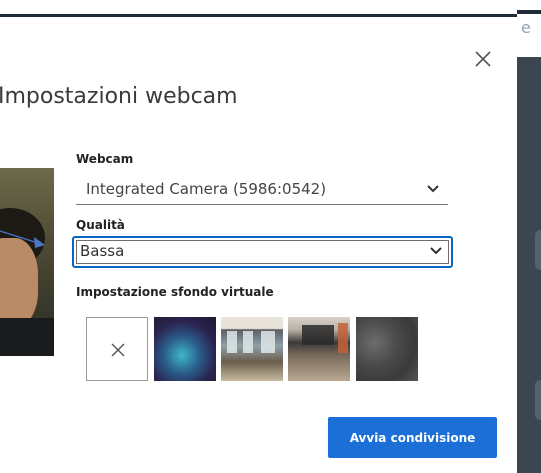 The height and width of the screenshot is (473, 541). What do you see at coordinates (526, 27) in the screenshot?
I see `background-app-text-fragment: e` at bounding box center [526, 27].